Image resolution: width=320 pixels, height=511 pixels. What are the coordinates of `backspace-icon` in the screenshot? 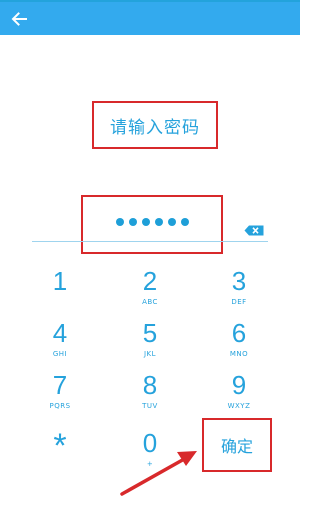 It's located at (254, 230).